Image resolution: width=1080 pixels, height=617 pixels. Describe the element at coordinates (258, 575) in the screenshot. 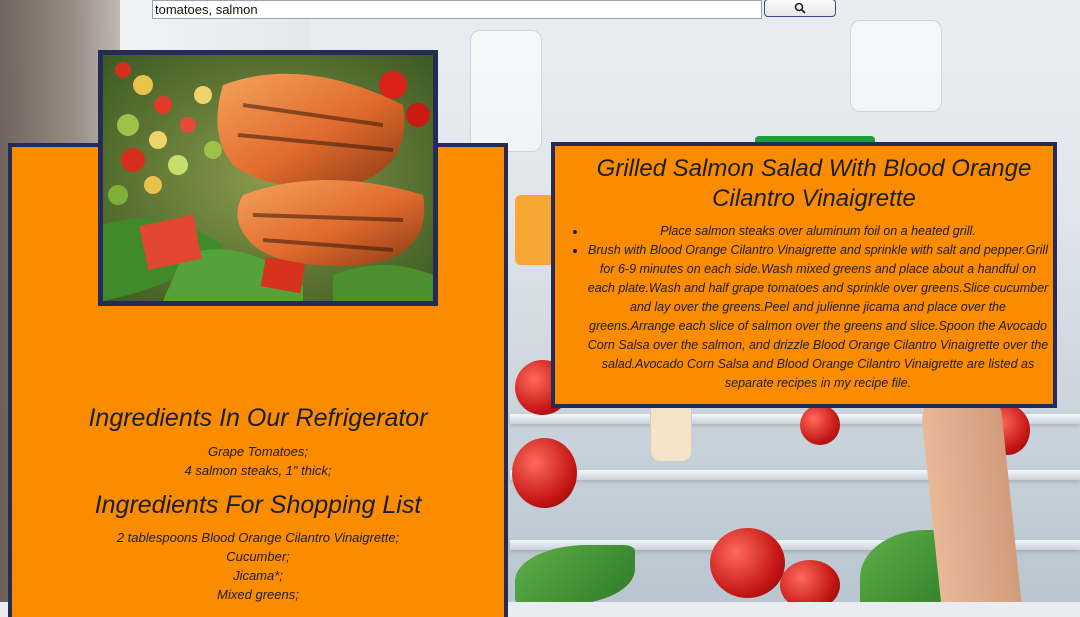

I see `list-item: Jicama*;` at that location.